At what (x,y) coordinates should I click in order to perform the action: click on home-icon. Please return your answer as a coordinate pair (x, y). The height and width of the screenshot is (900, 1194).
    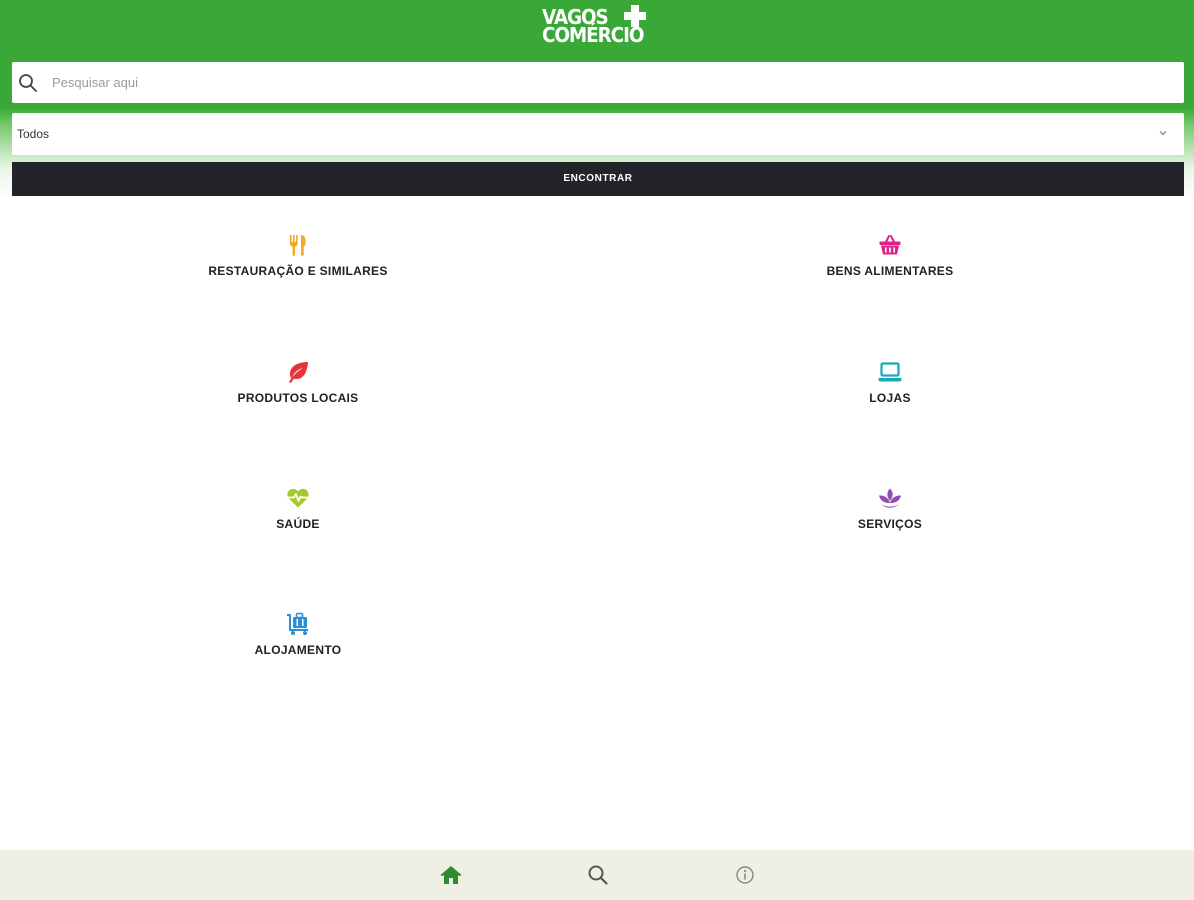
    Looking at the image, I should click on (451, 875).